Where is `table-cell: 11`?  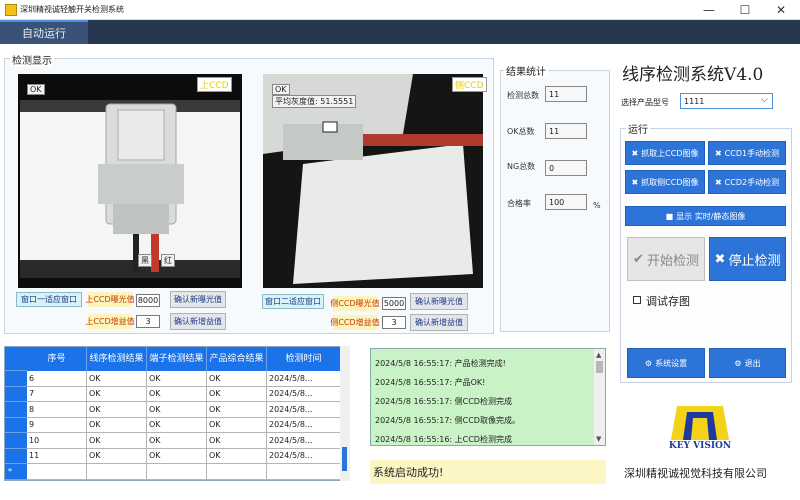 table-cell: 11 is located at coordinates (57, 456).